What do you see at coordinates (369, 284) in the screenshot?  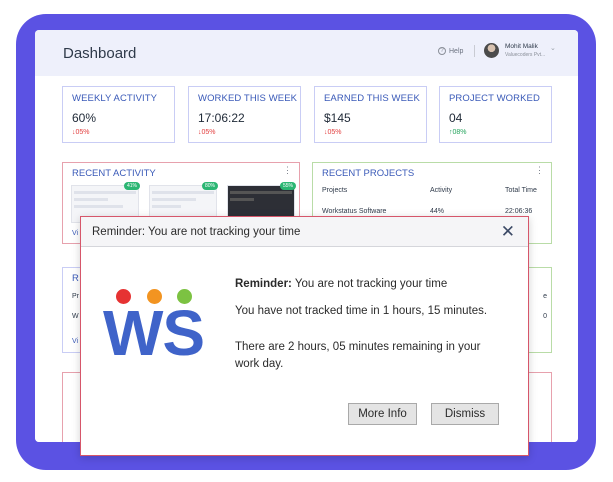 I see `message-rest: You are not tracking your time` at bounding box center [369, 284].